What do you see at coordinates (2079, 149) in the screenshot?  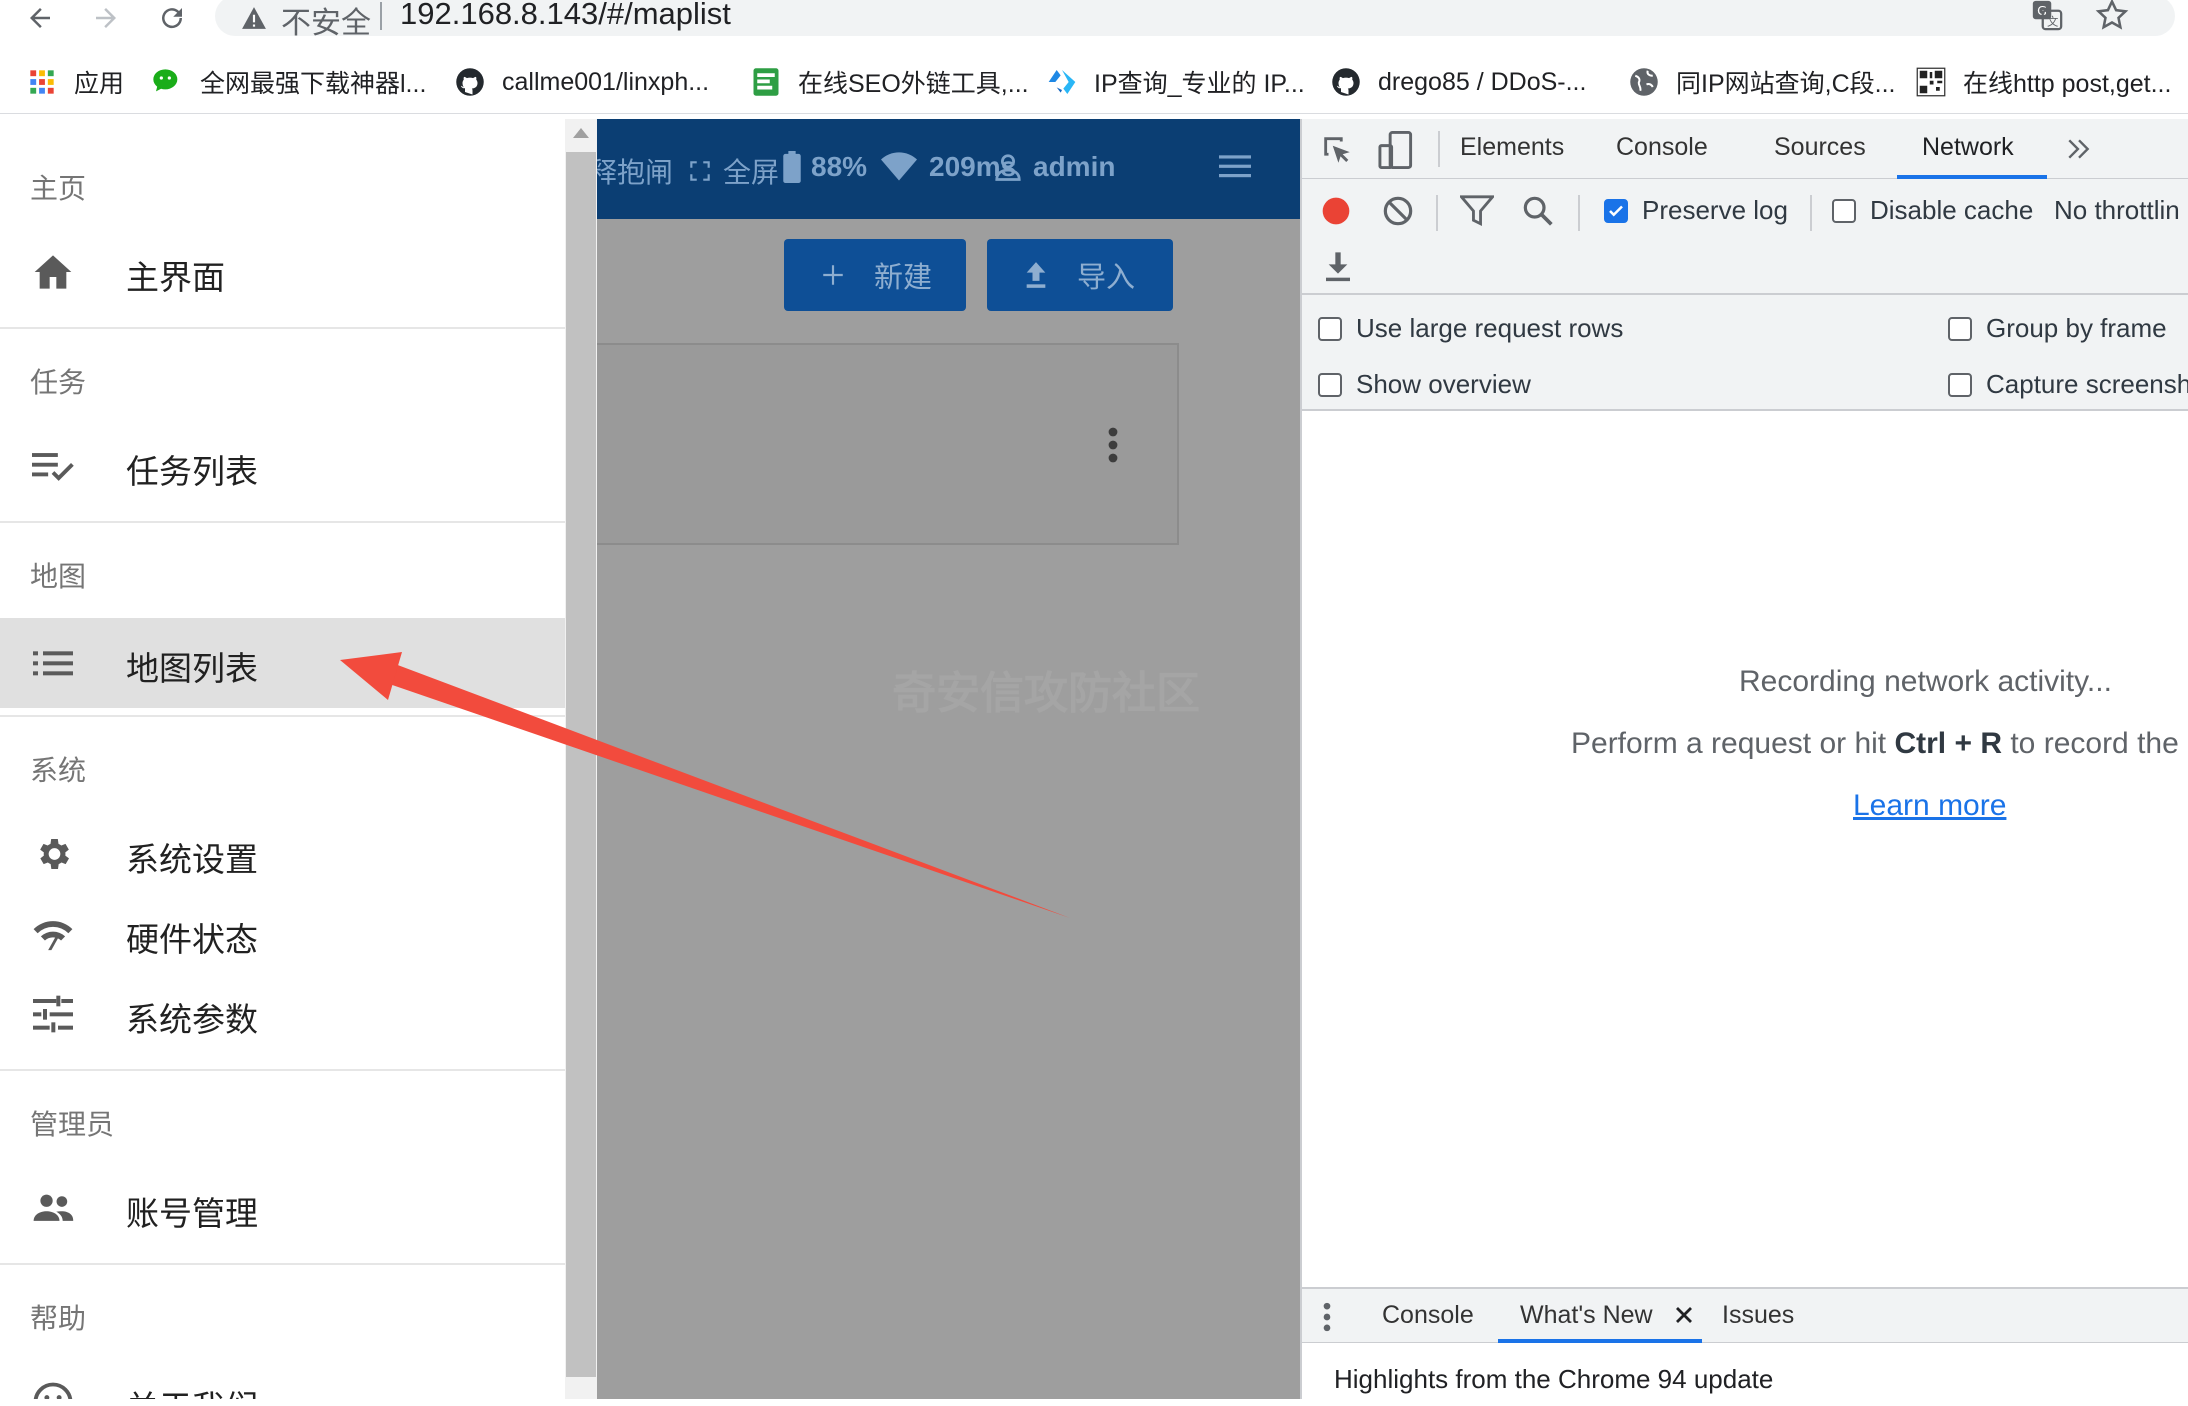 I see `more-tabs-chevron-icon` at bounding box center [2079, 149].